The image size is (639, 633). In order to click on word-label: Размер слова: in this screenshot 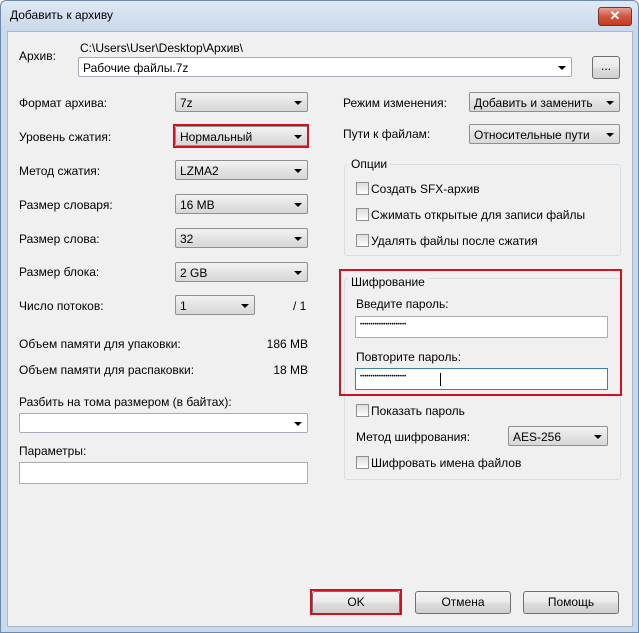, I will do `click(59, 239)`.